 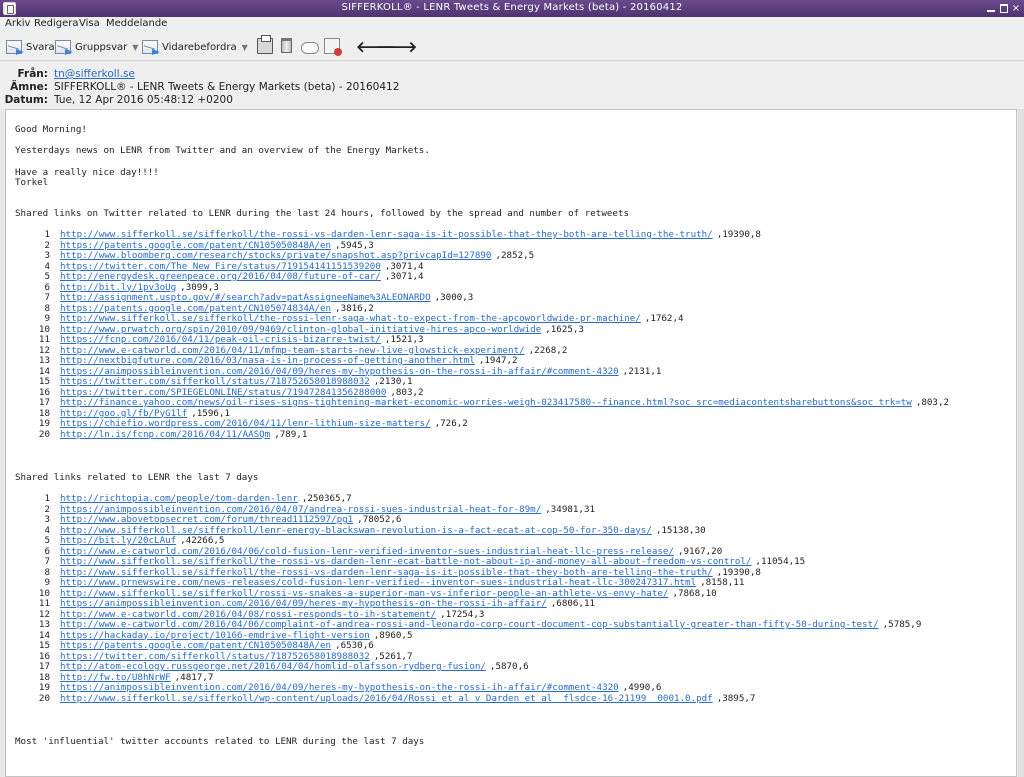 I want to click on scrollbar, so click(x=1021, y=443).